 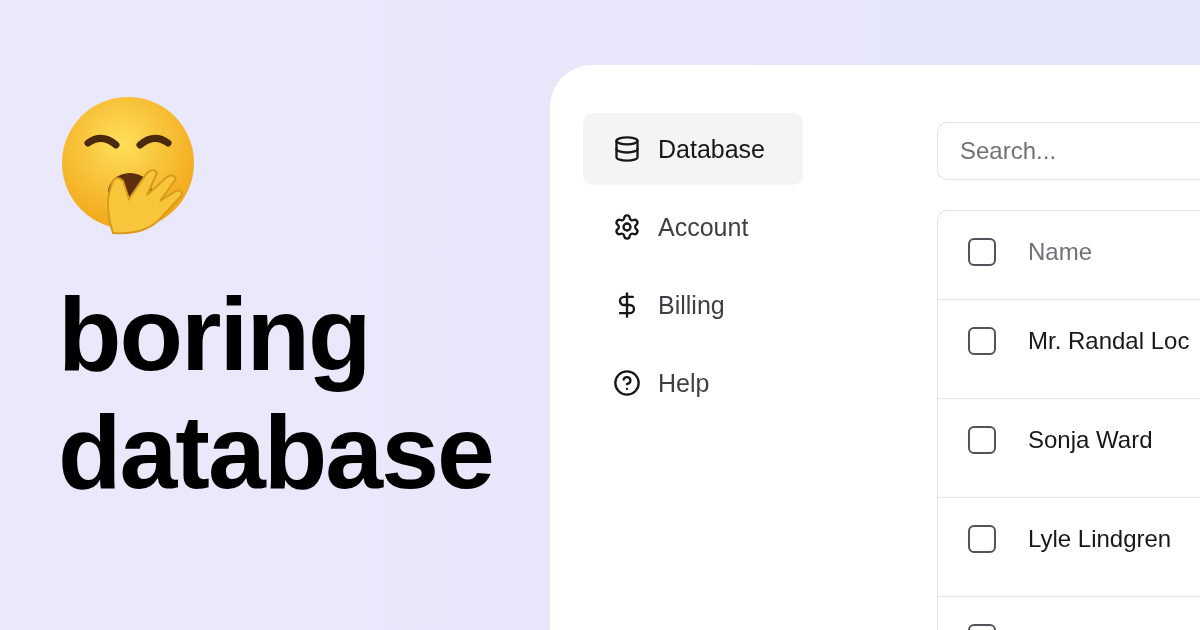 What do you see at coordinates (693, 227) in the screenshot?
I see `sidebar-item: Account` at bounding box center [693, 227].